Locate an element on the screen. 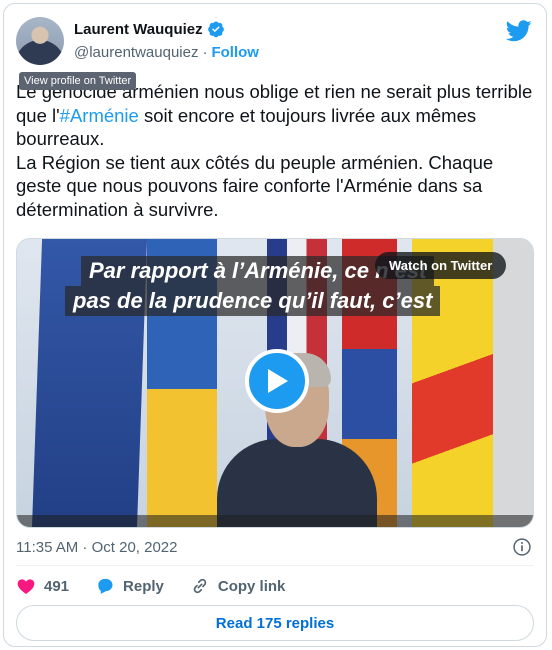 The width and height of the screenshot is (552, 650). tweet-timestamp: 11:35 AM · Oct 20, 2022 is located at coordinates (96, 547).